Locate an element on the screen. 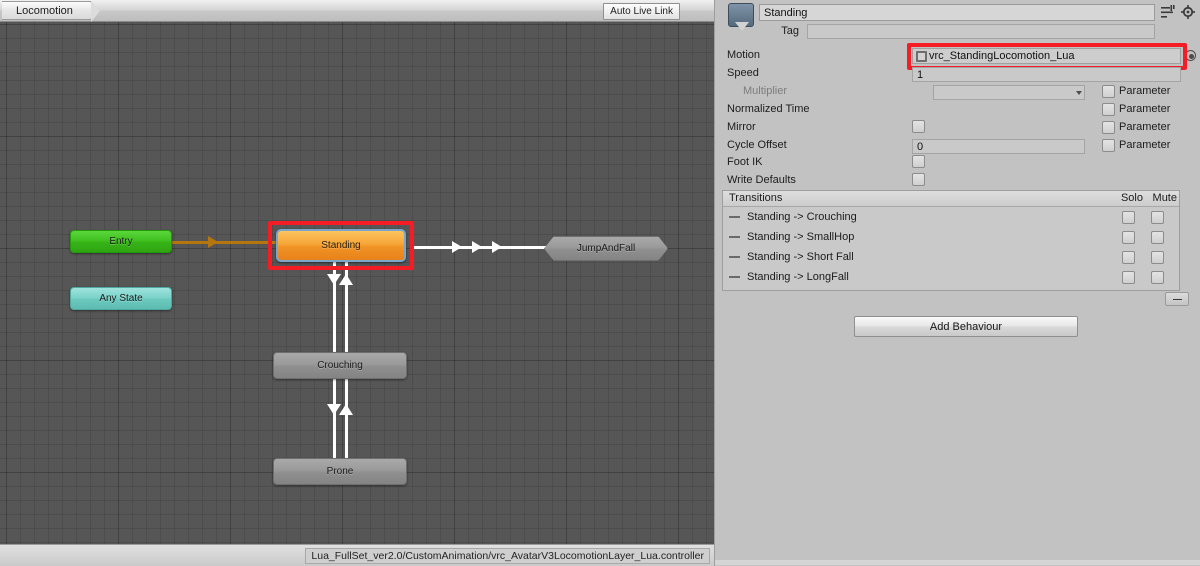 The height and width of the screenshot is (566, 1200). row-foot-ik: Foot IK is located at coordinates (957, 164).